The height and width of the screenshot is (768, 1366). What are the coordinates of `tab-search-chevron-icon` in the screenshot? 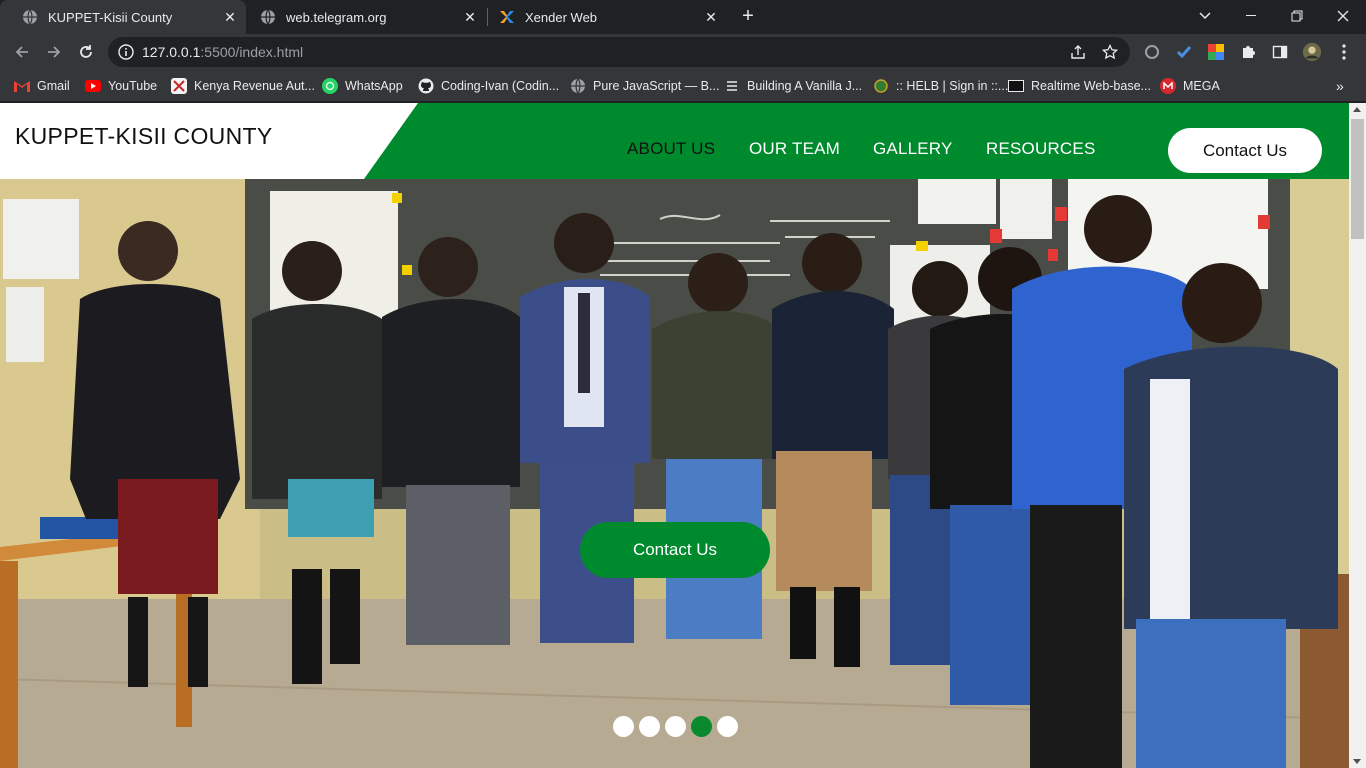 It's located at (1205, 16).